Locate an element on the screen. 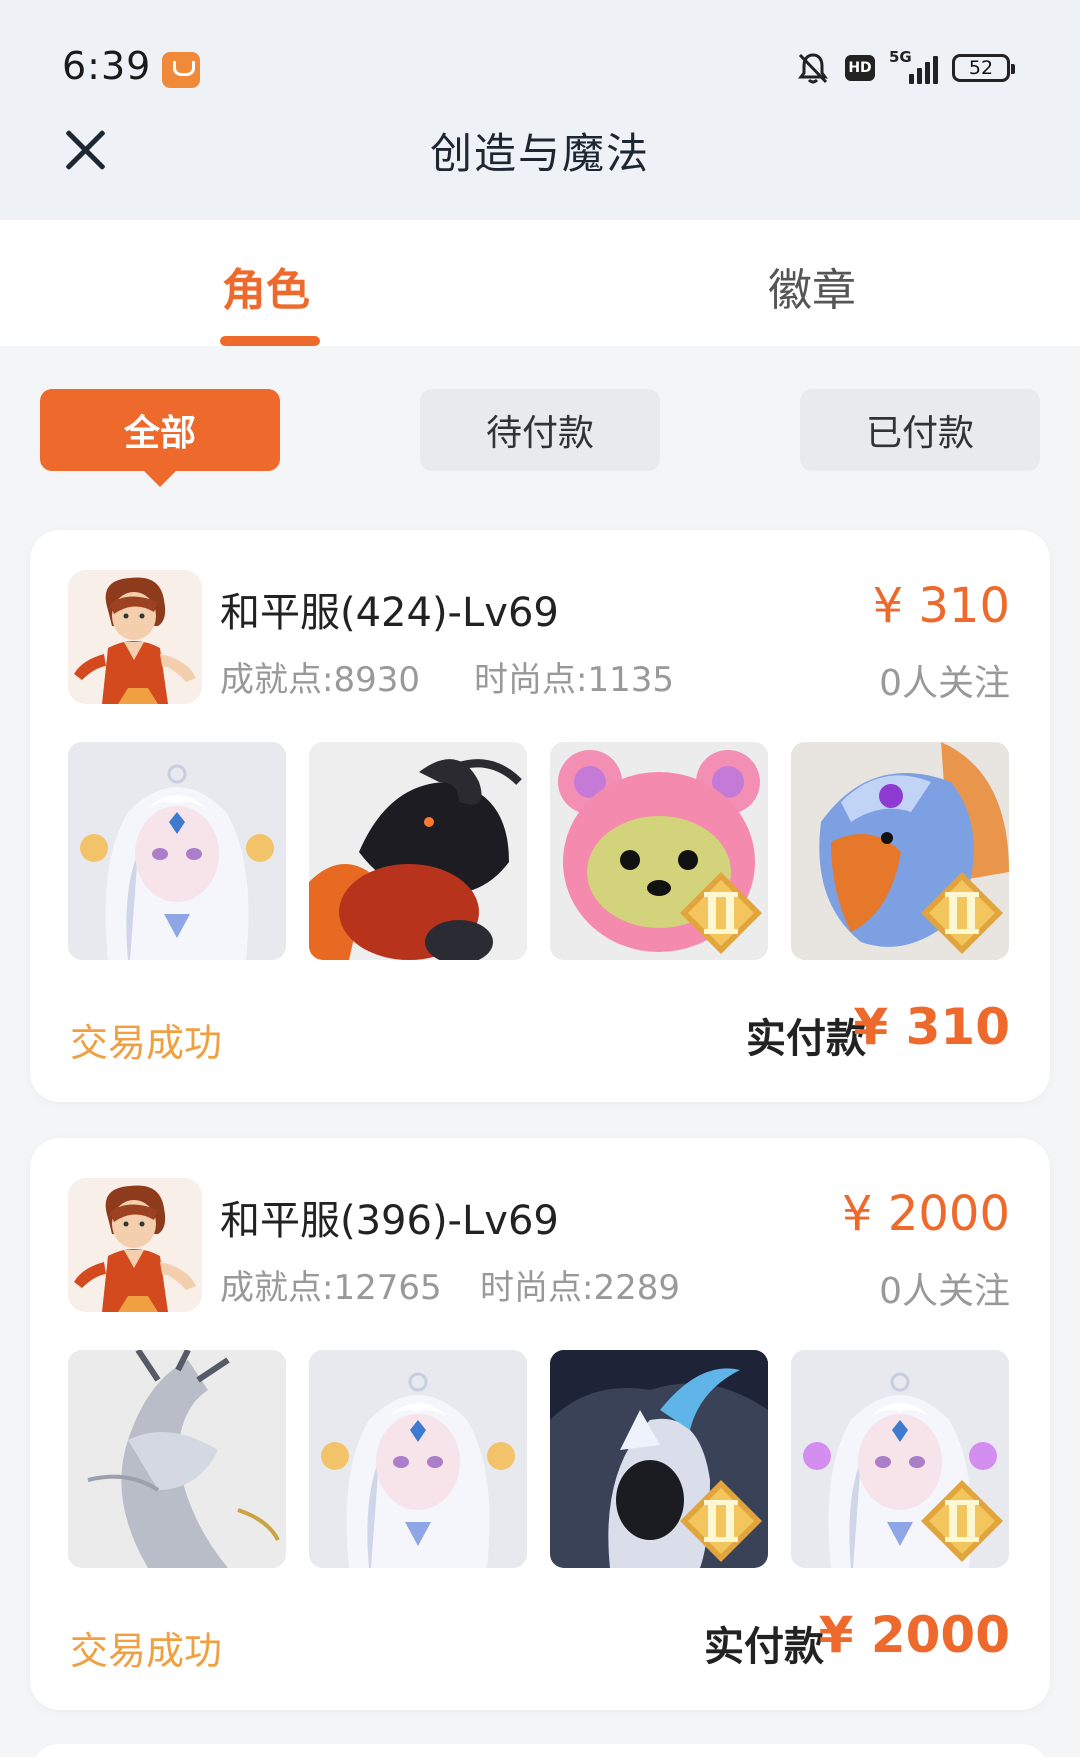 The height and width of the screenshot is (1757, 1080). tab-roles: 角色 is located at coordinates (266, 286).